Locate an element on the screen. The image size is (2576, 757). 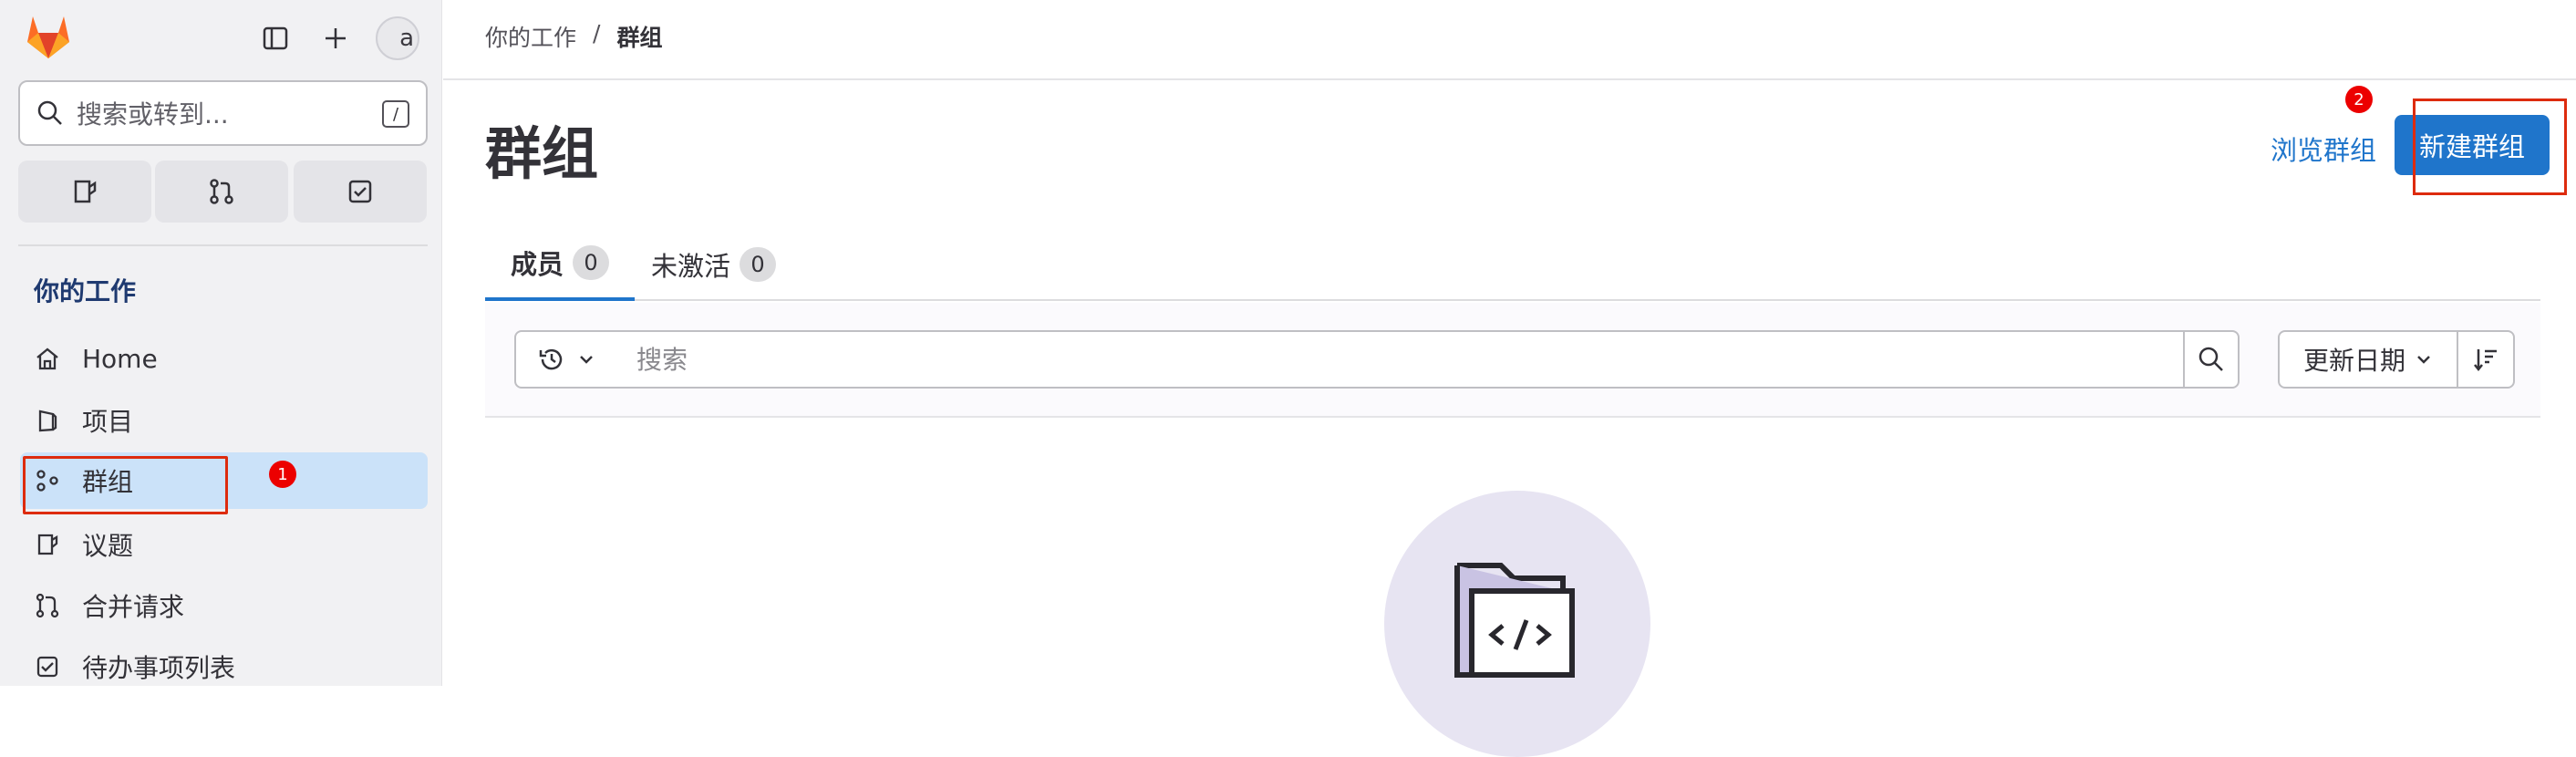
sidebar-item-label: 议题 is located at coordinates (108, 546).